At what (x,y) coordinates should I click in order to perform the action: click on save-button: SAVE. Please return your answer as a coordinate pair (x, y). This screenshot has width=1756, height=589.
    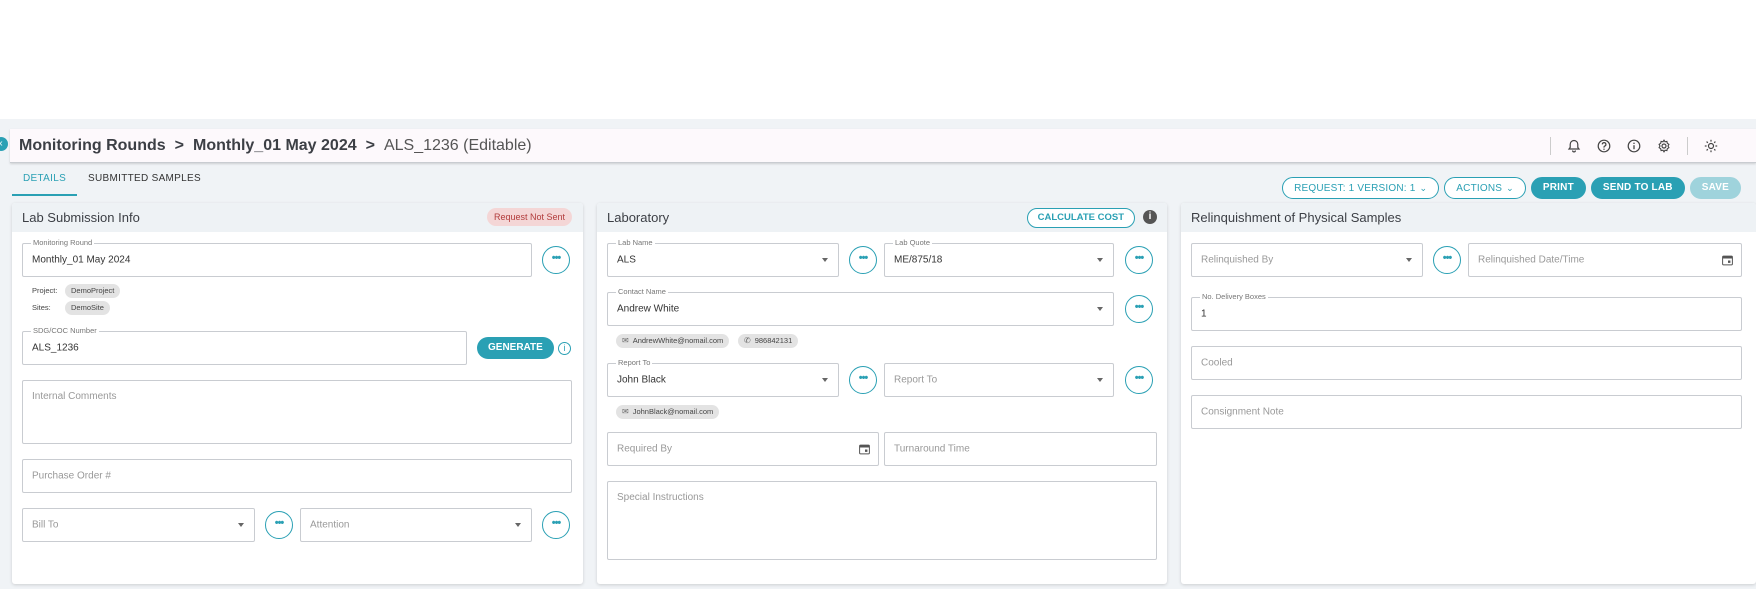
    Looking at the image, I should click on (1715, 188).